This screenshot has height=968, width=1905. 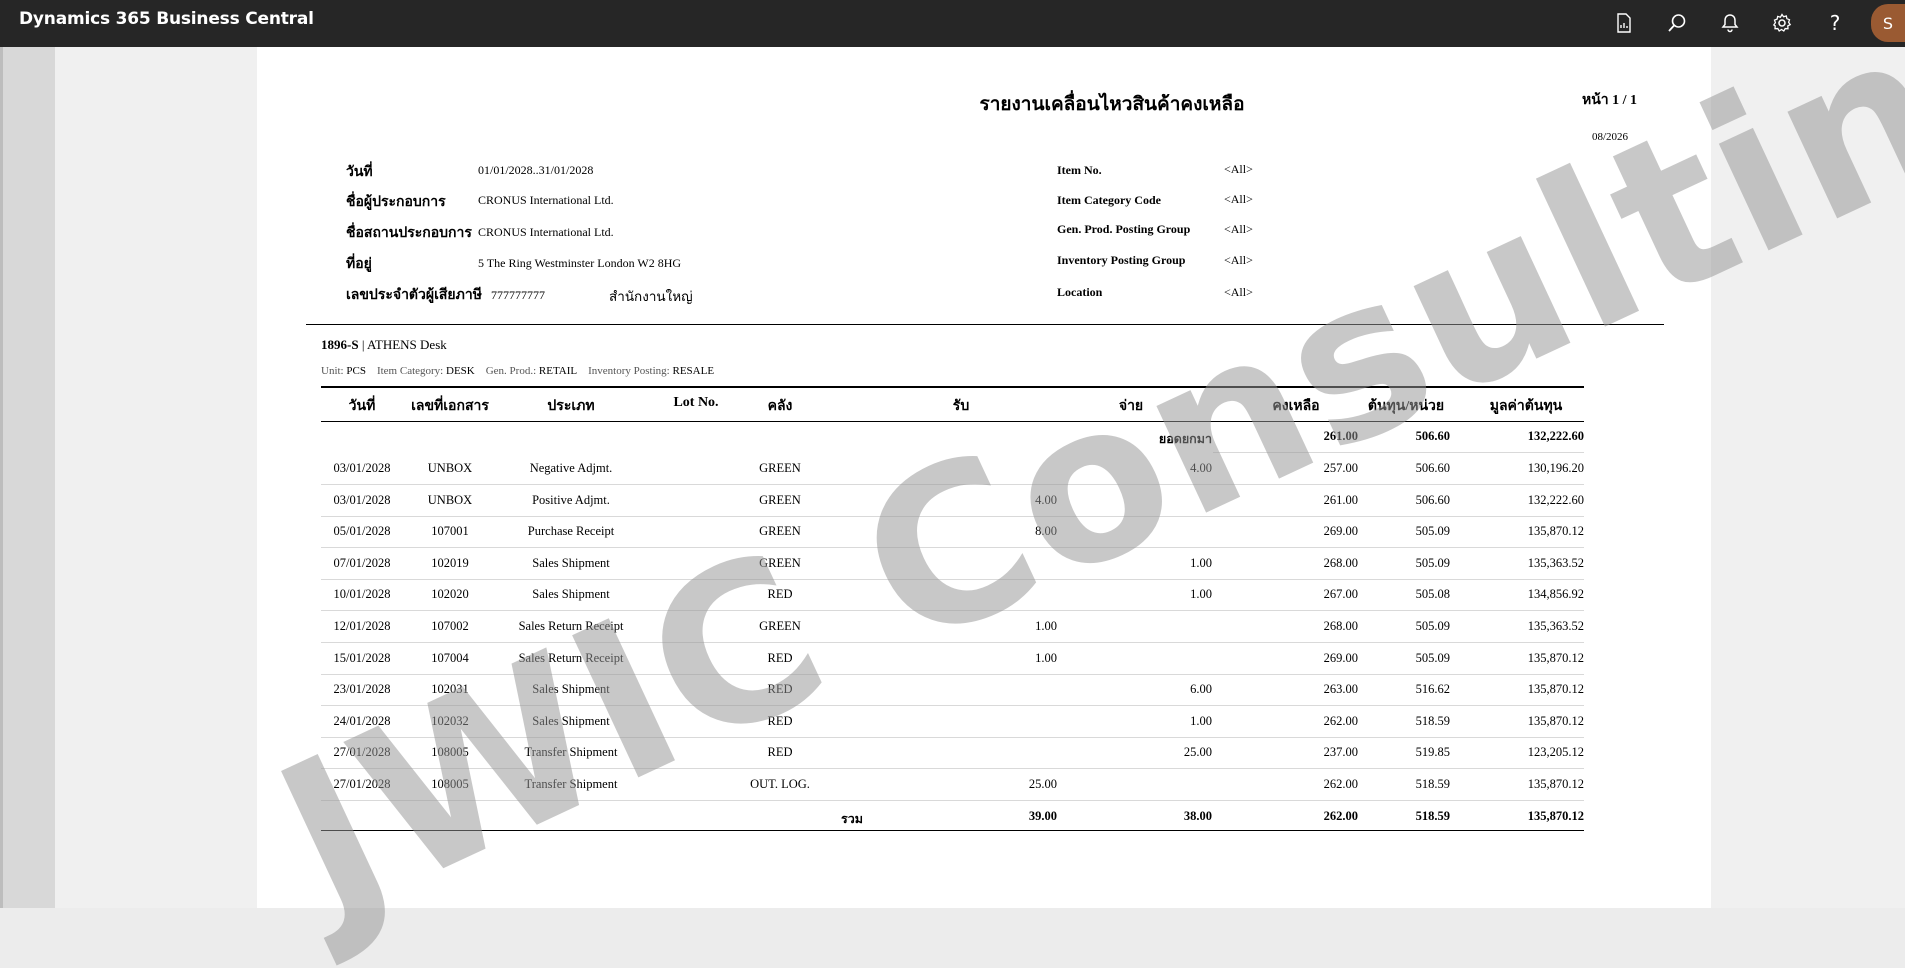 What do you see at coordinates (166, 19) in the screenshot?
I see `app-title: Dynamics 365 Business Central` at bounding box center [166, 19].